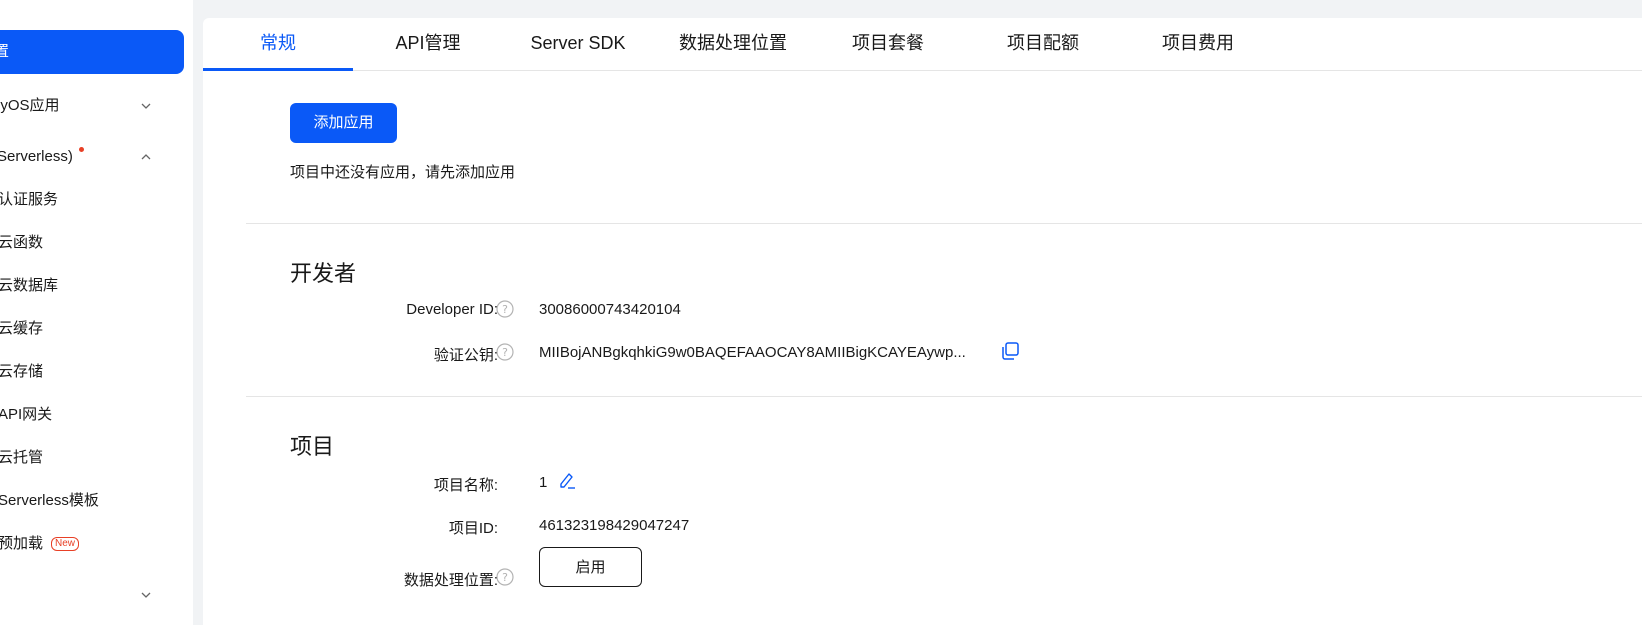 This screenshot has width=1642, height=625. Describe the element at coordinates (610, 309) in the screenshot. I see `developer-id-value: 30086000743420104` at that location.